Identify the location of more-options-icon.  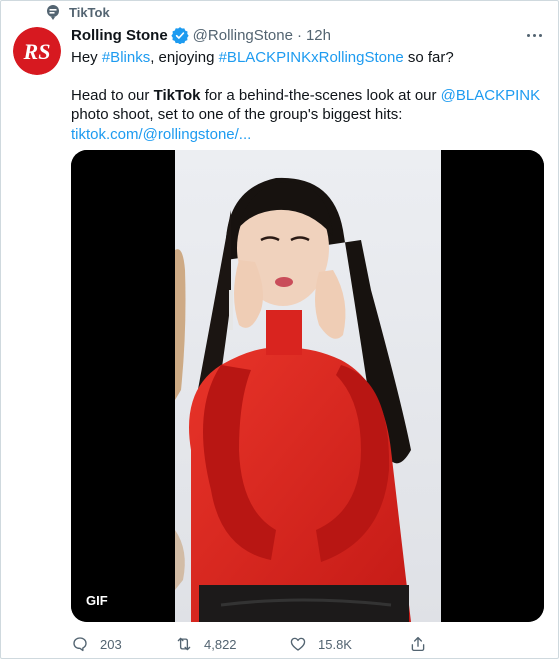
(534, 35).